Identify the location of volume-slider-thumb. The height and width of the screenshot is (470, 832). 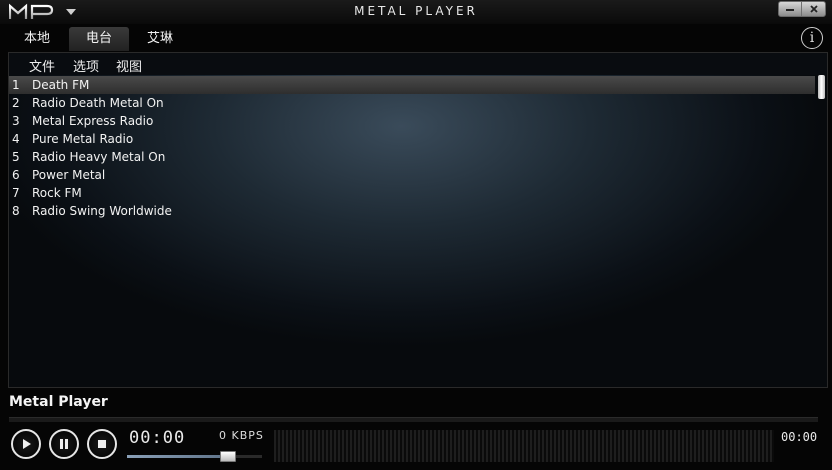
(228, 456).